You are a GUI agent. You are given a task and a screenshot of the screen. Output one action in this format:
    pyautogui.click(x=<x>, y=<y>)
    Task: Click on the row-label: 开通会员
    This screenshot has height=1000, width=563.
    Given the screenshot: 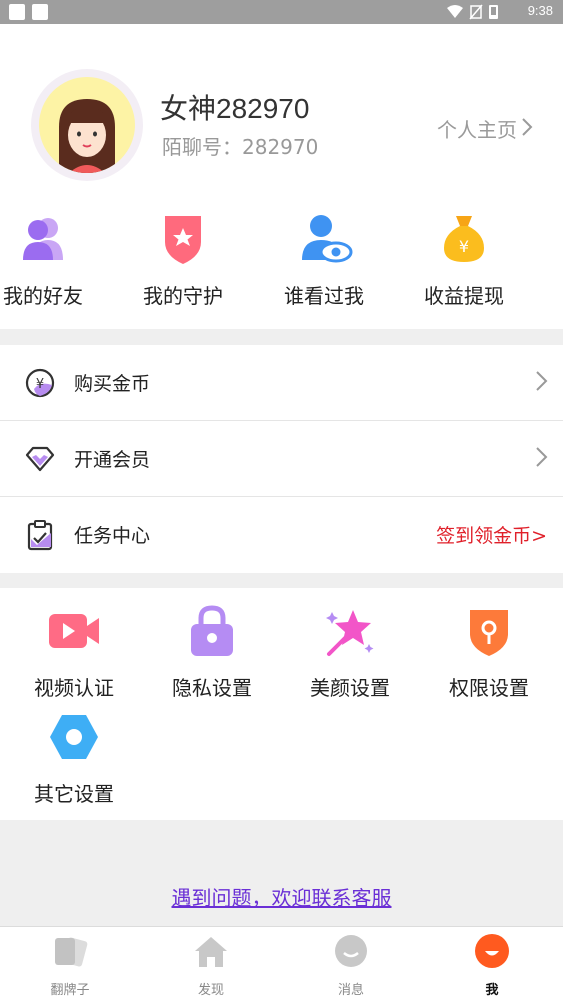 What is the action you would take?
    pyautogui.click(x=112, y=460)
    